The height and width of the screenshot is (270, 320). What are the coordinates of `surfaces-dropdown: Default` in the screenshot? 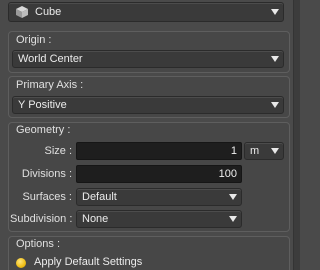 It's located at (159, 197).